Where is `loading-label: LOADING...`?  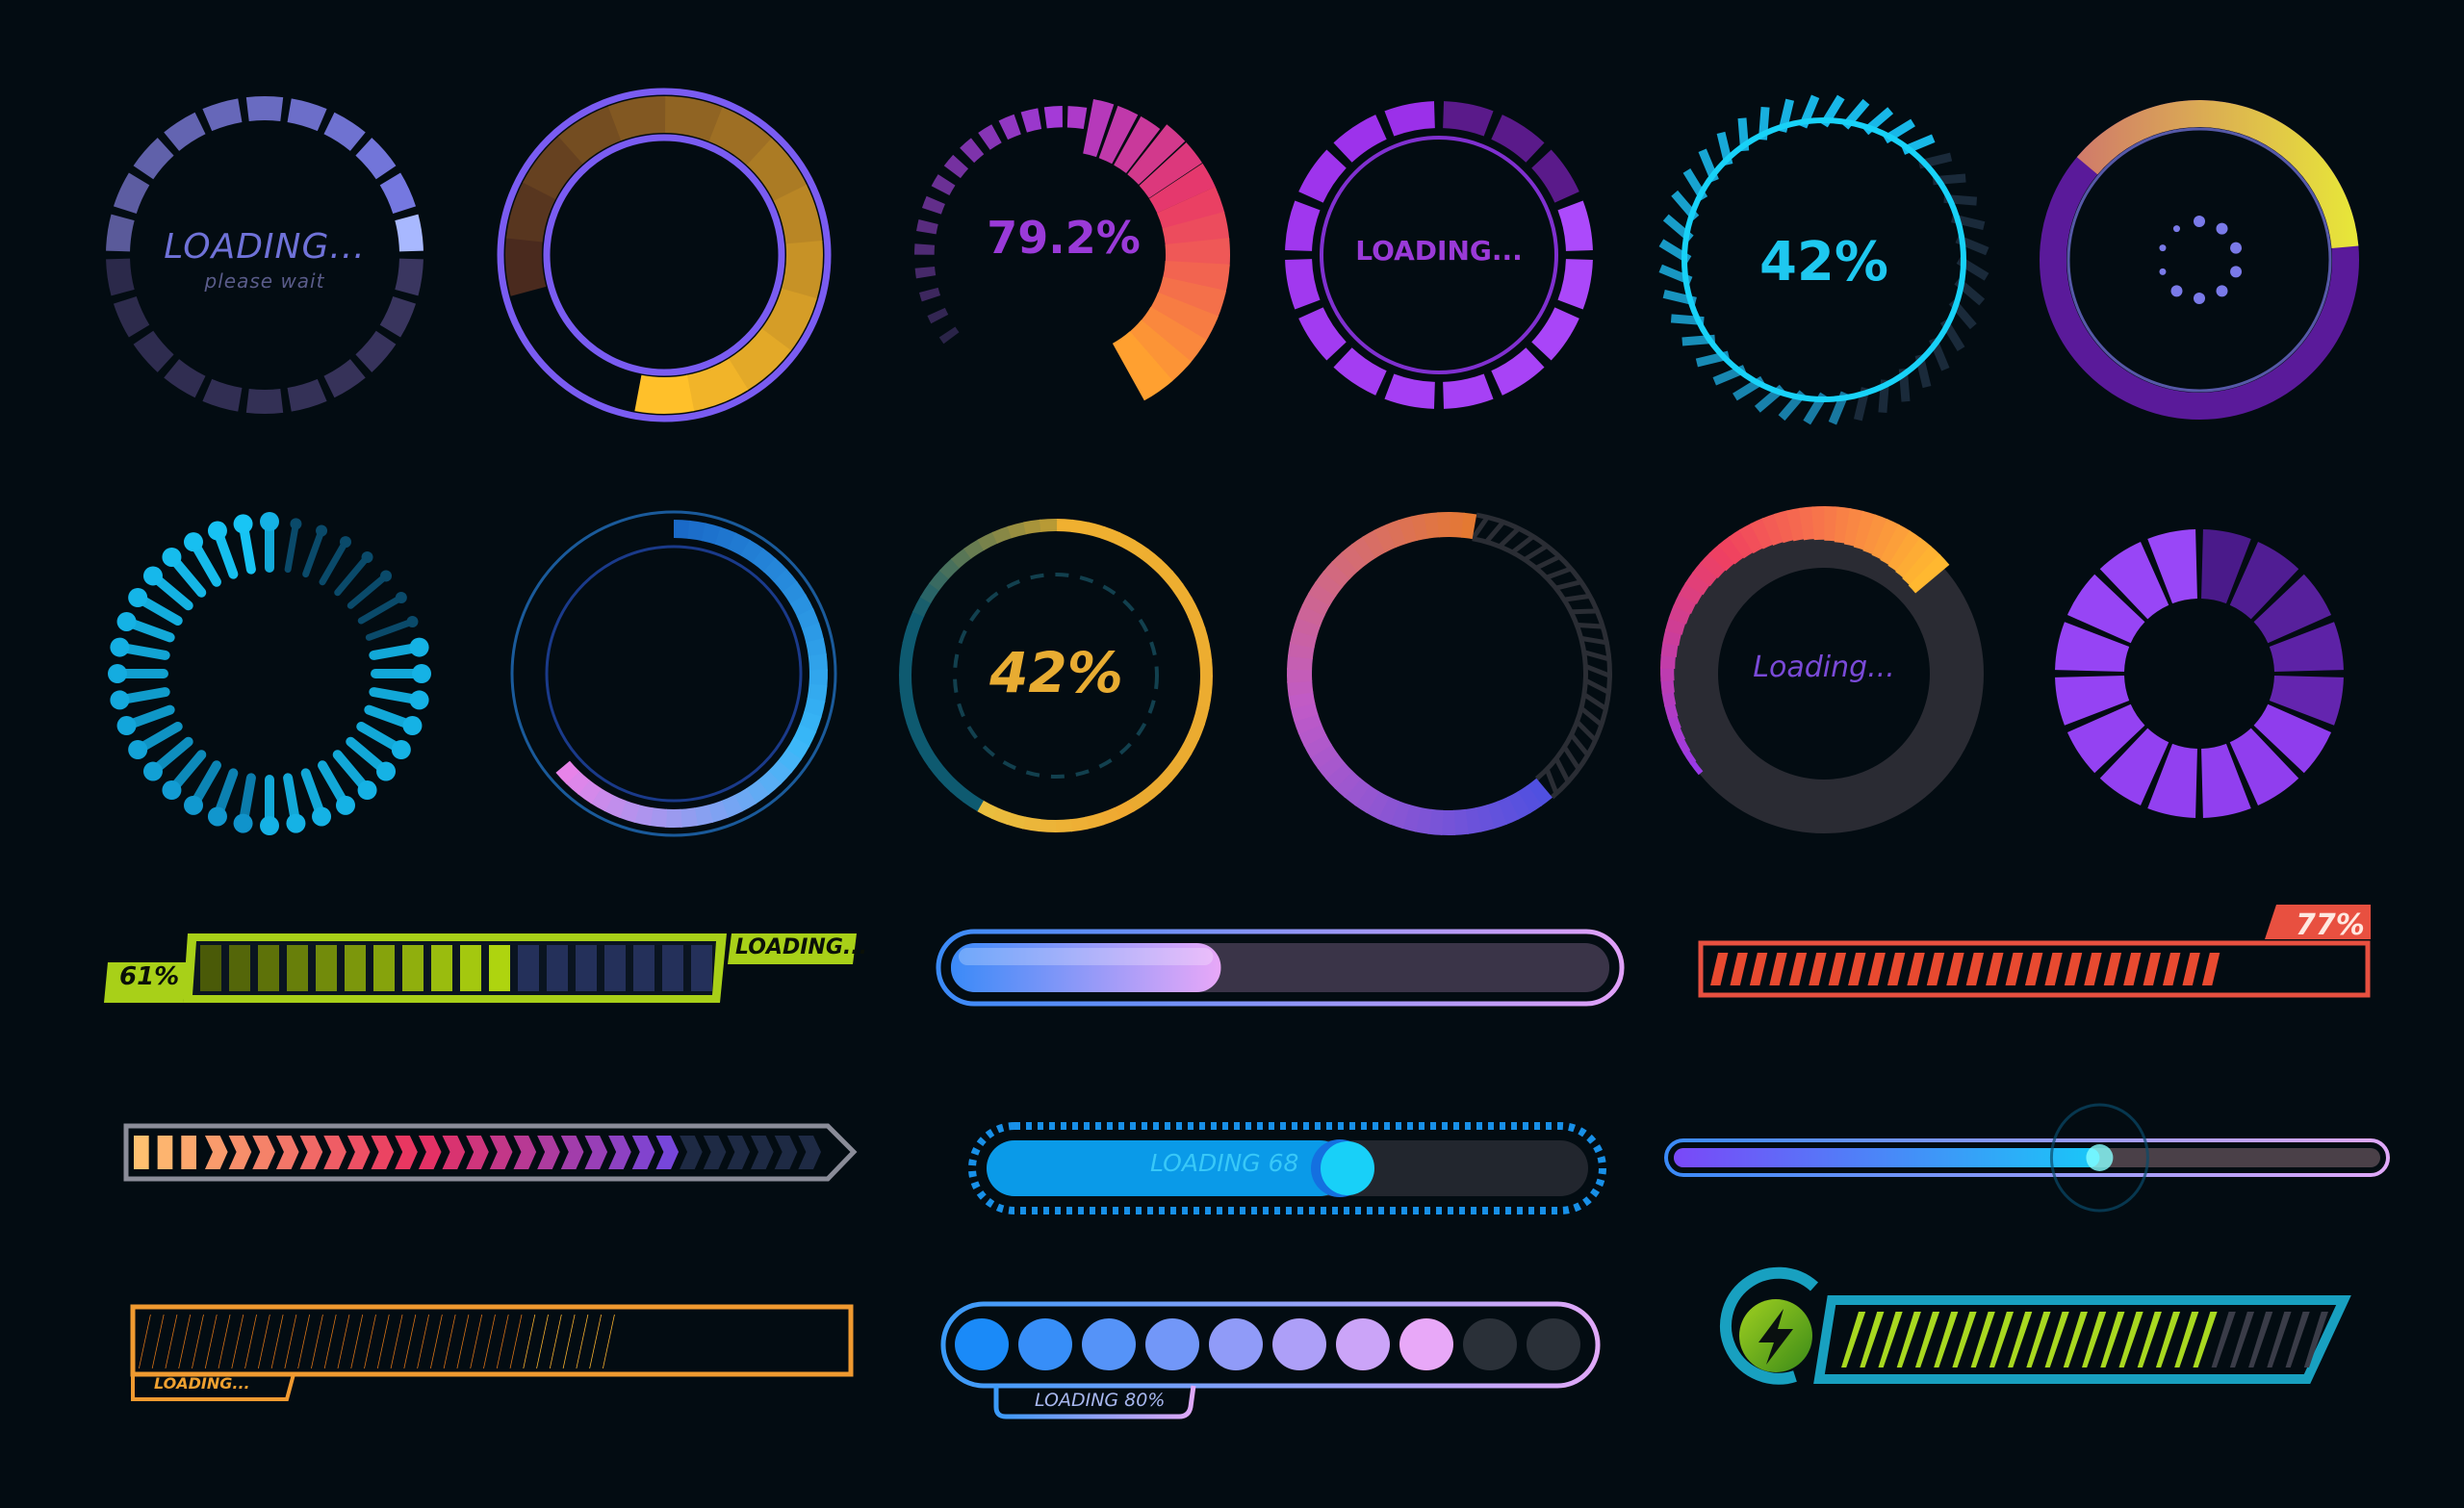 loading-label: LOADING... is located at coordinates (202, 1383).